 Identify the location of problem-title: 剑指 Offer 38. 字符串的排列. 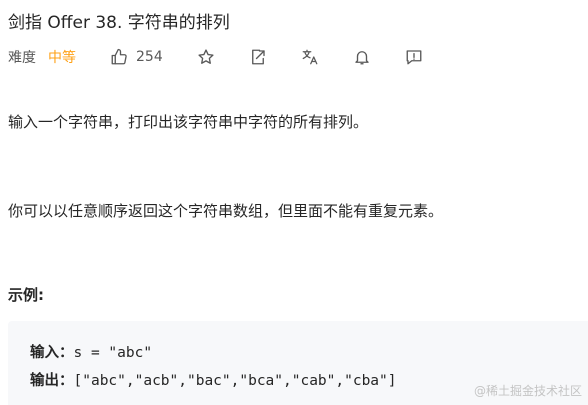
(119, 23).